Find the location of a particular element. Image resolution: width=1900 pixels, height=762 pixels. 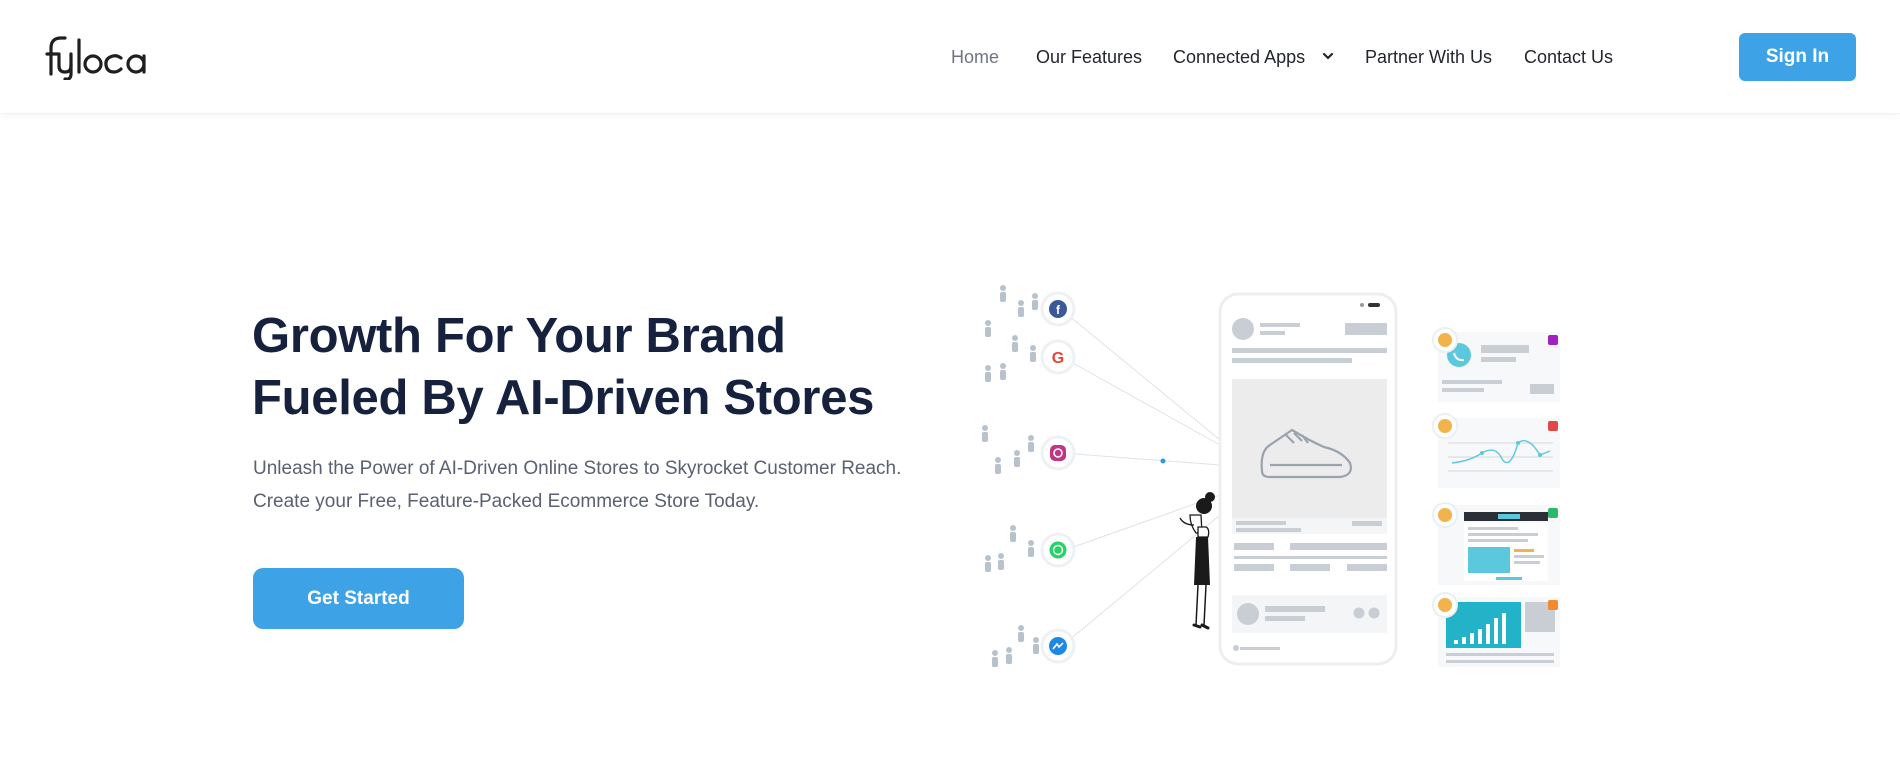

bar-chart-card is located at coordinates (1496, 629).